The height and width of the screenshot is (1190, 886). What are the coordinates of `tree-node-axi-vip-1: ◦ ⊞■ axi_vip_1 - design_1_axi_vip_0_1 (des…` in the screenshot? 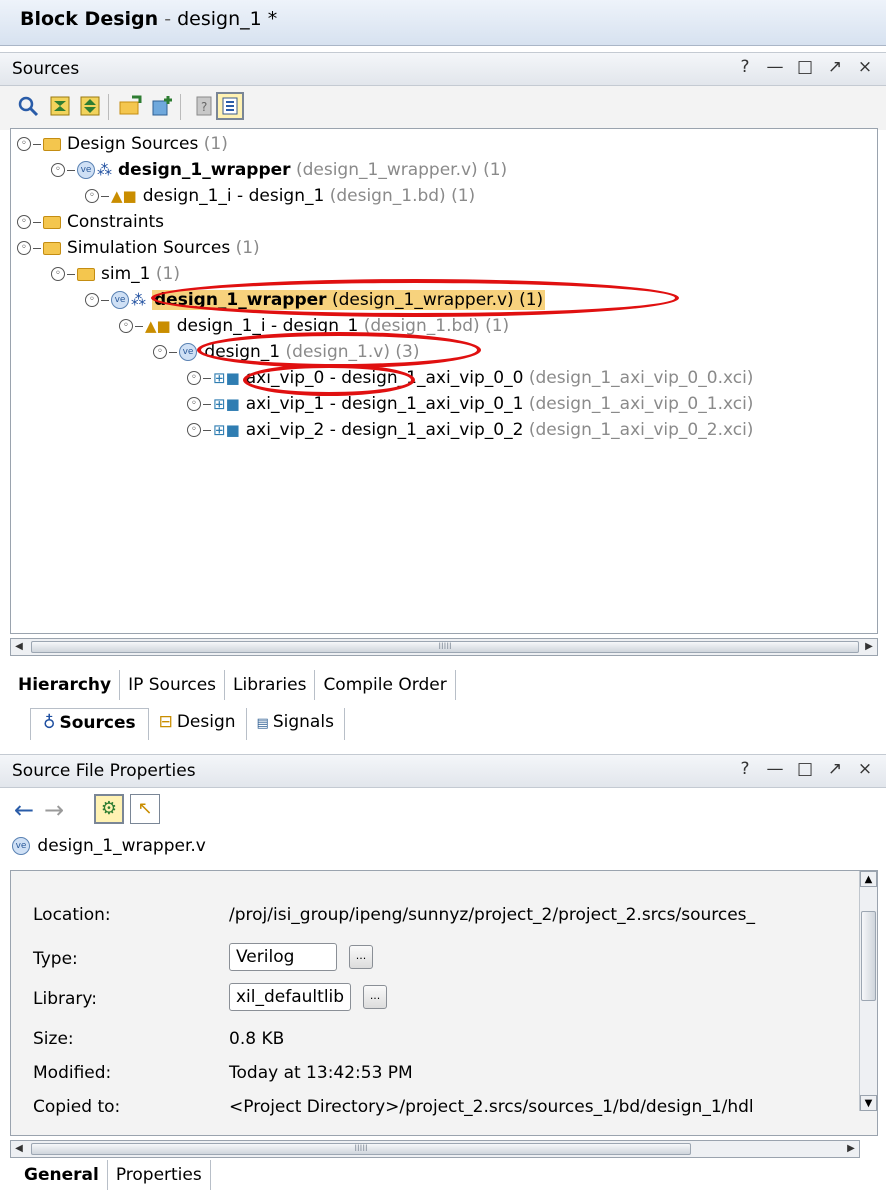 It's located at (470, 404).